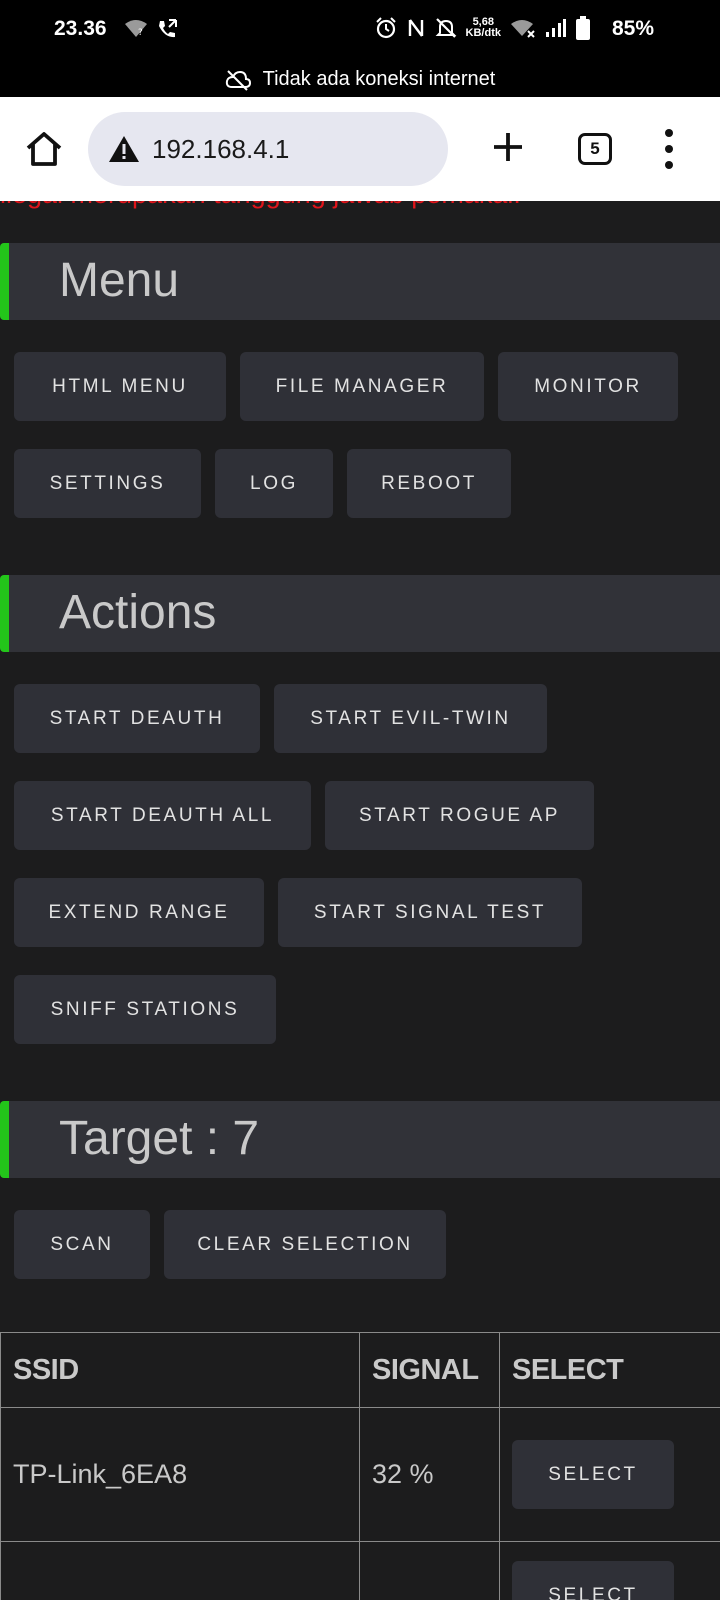 The height and width of the screenshot is (1600, 720). Describe the element at coordinates (119, 280) in the screenshot. I see `menu-section-title: Menu` at that location.